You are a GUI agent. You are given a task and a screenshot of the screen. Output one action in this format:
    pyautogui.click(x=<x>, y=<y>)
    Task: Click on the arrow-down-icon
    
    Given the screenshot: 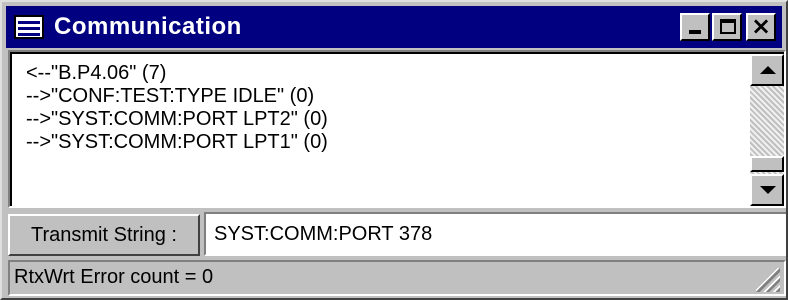 What is the action you would take?
    pyautogui.click(x=768, y=190)
    